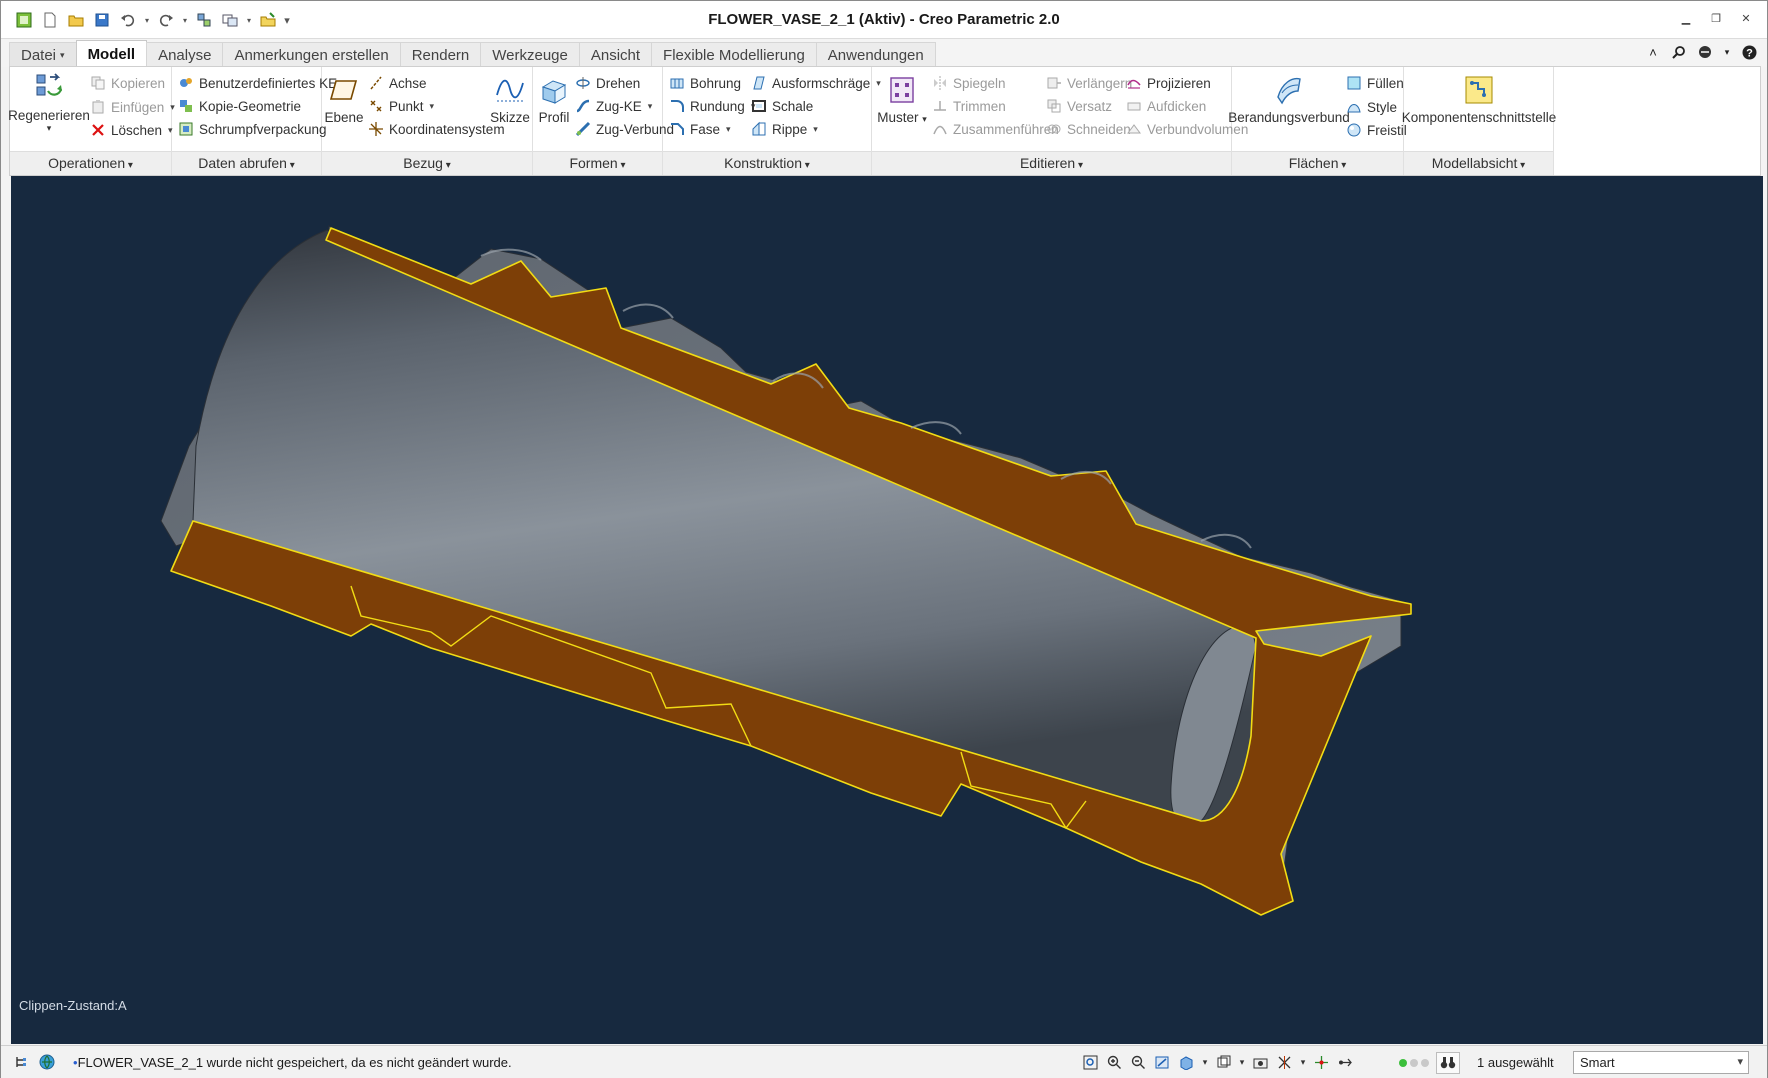  What do you see at coordinates (311, 54) in the screenshot?
I see `tab-anmerkungen: Anmerkungen erstellen` at bounding box center [311, 54].